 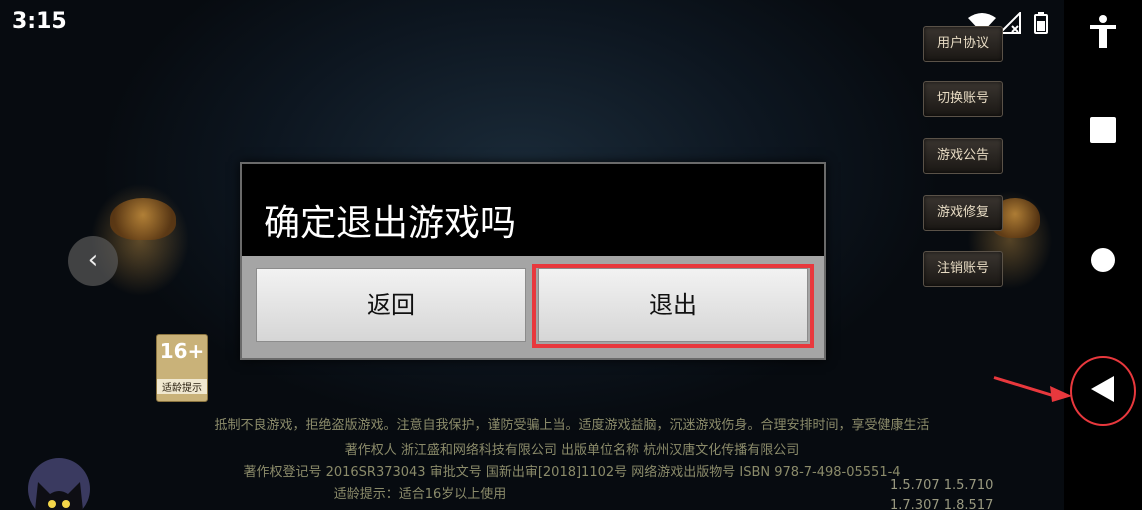 What do you see at coordinates (942, 504) in the screenshot?
I see `version-line-2: 1.7.307 1.8.517` at bounding box center [942, 504].